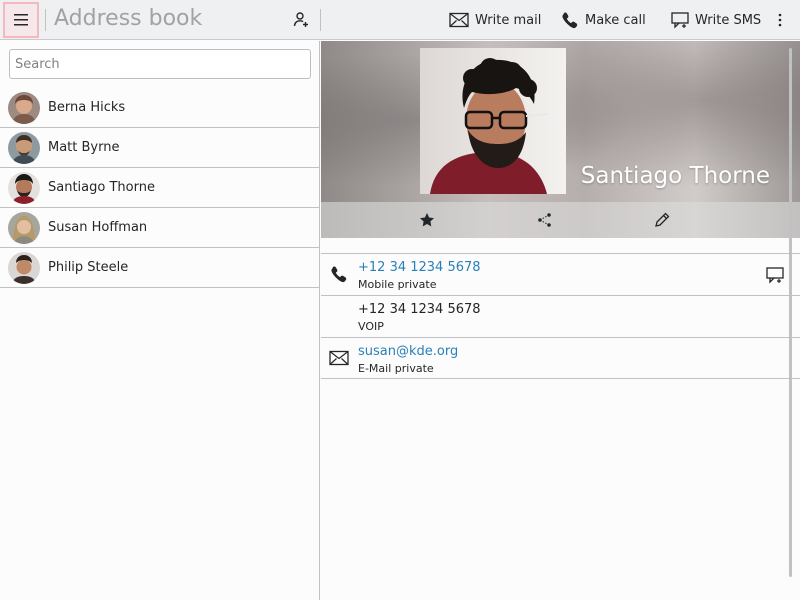  Describe the element at coordinates (419, 309) in the screenshot. I see `voip-number: +12 34 1234 5678` at that location.